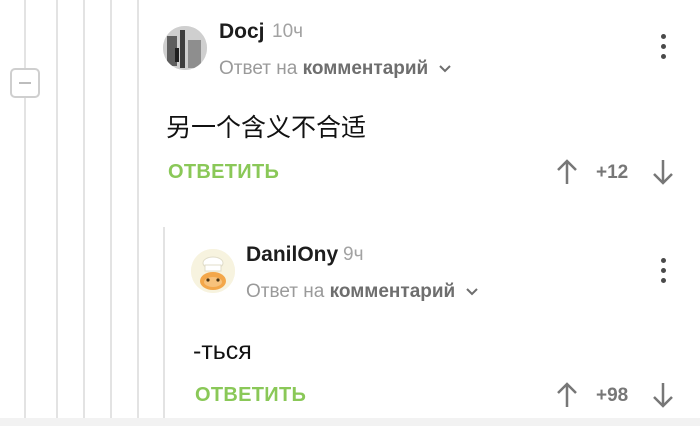 This screenshot has width=700, height=426. Describe the element at coordinates (292, 255) in the screenshot. I see `comment-author: DanilOny` at that location.